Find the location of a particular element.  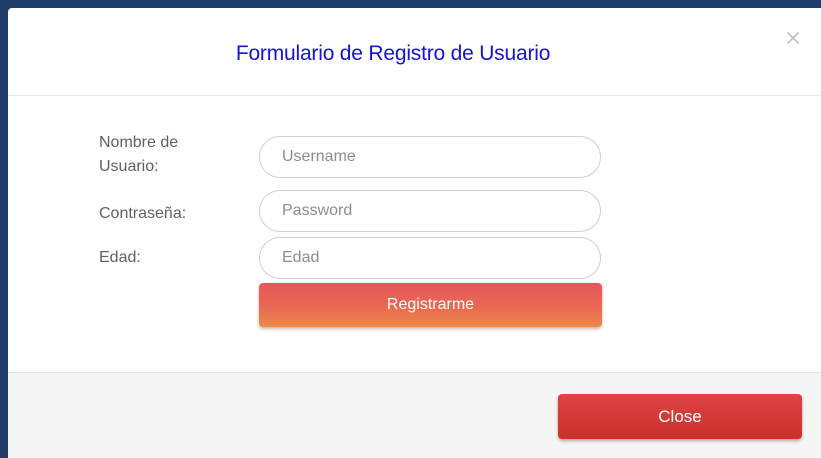

close-button: Close is located at coordinates (680, 416).